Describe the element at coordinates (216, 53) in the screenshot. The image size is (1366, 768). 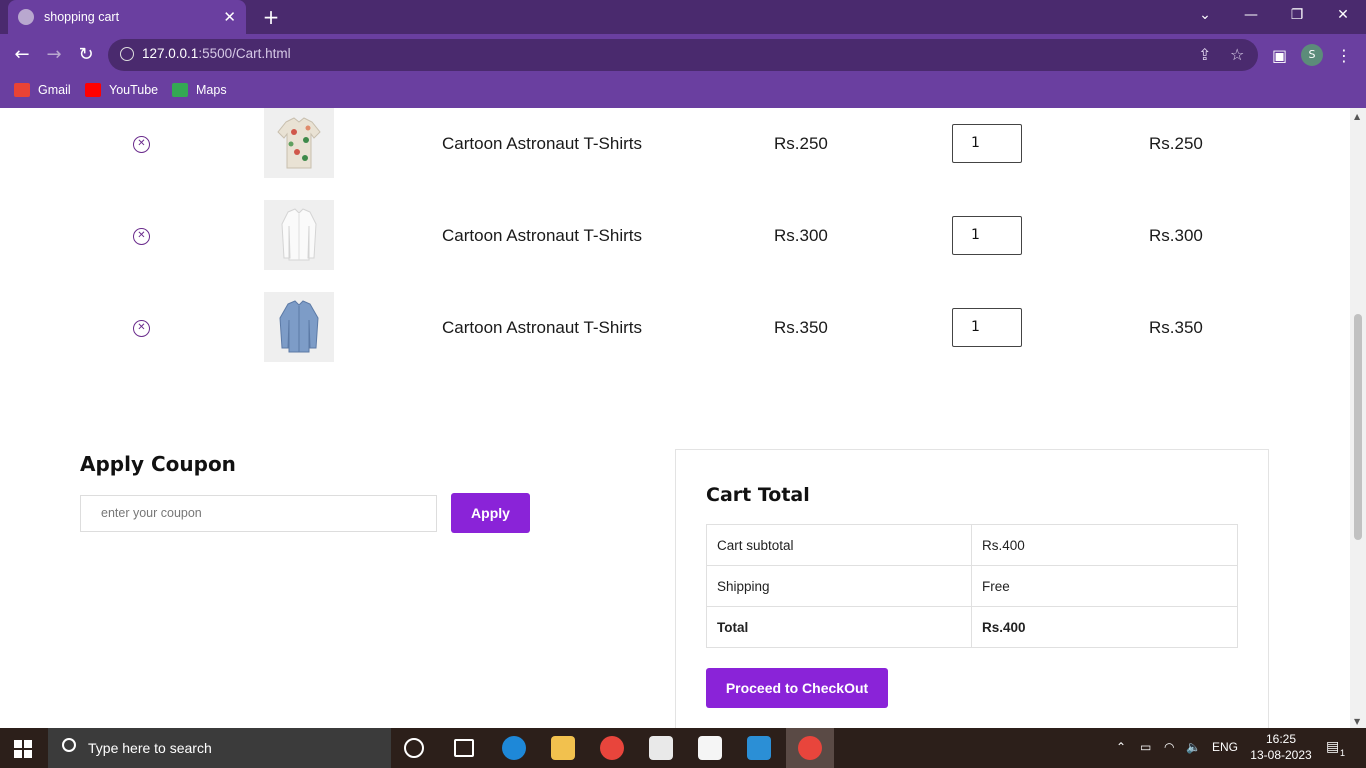
I see `url-text: 127.0.0.1:5500/Cart.html` at that location.